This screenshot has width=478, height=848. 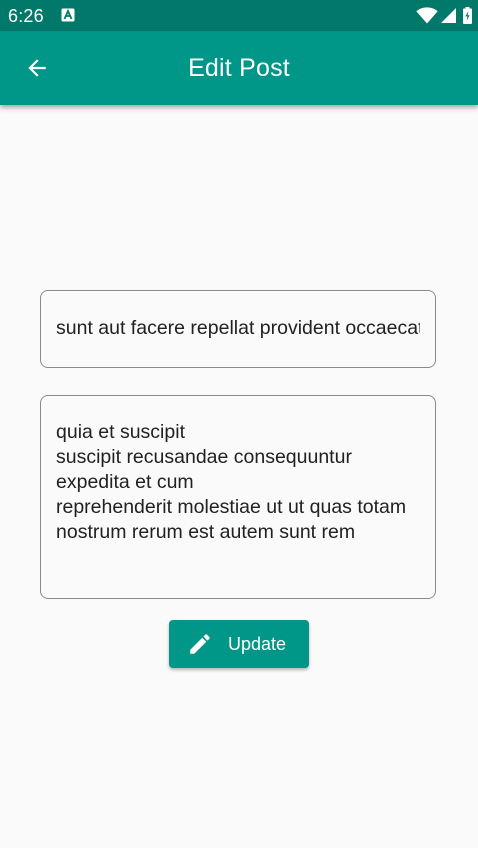 What do you see at coordinates (257, 644) in the screenshot?
I see `update-button-label: Update` at bounding box center [257, 644].